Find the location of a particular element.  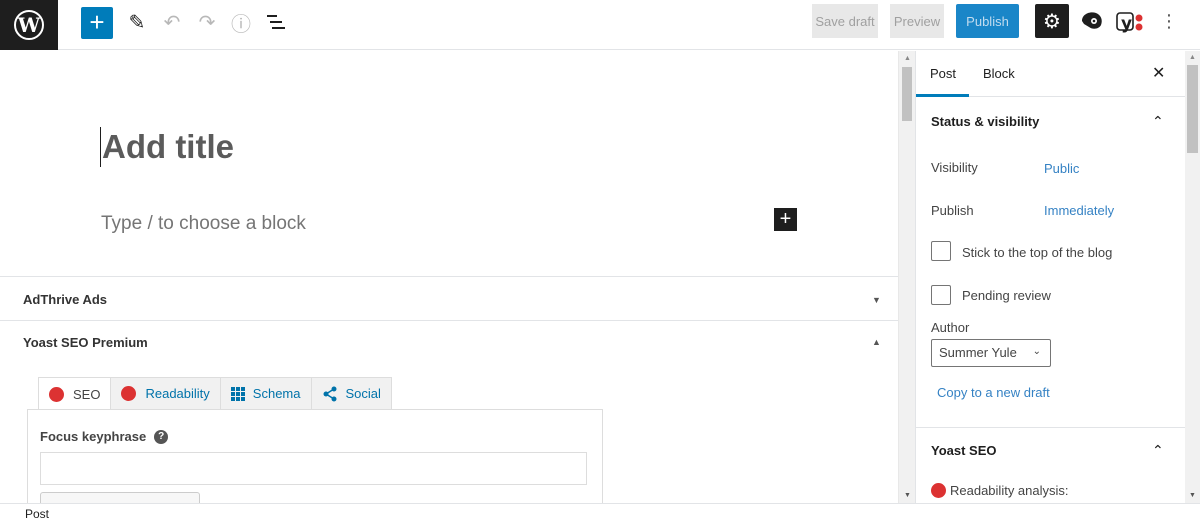

seo-score-dot-icon is located at coordinates (56, 394).